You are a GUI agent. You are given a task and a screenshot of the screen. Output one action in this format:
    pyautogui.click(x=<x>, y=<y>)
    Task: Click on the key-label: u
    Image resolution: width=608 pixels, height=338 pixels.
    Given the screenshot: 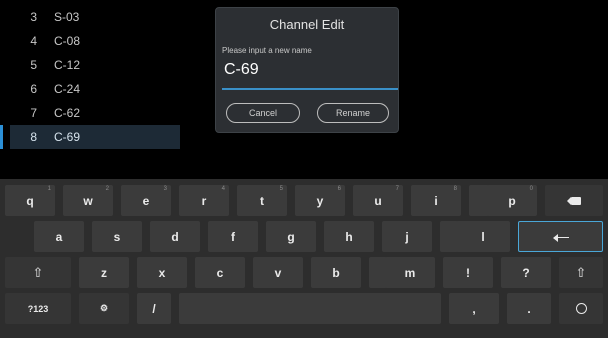 What is the action you would take?
    pyautogui.click(x=378, y=200)
    